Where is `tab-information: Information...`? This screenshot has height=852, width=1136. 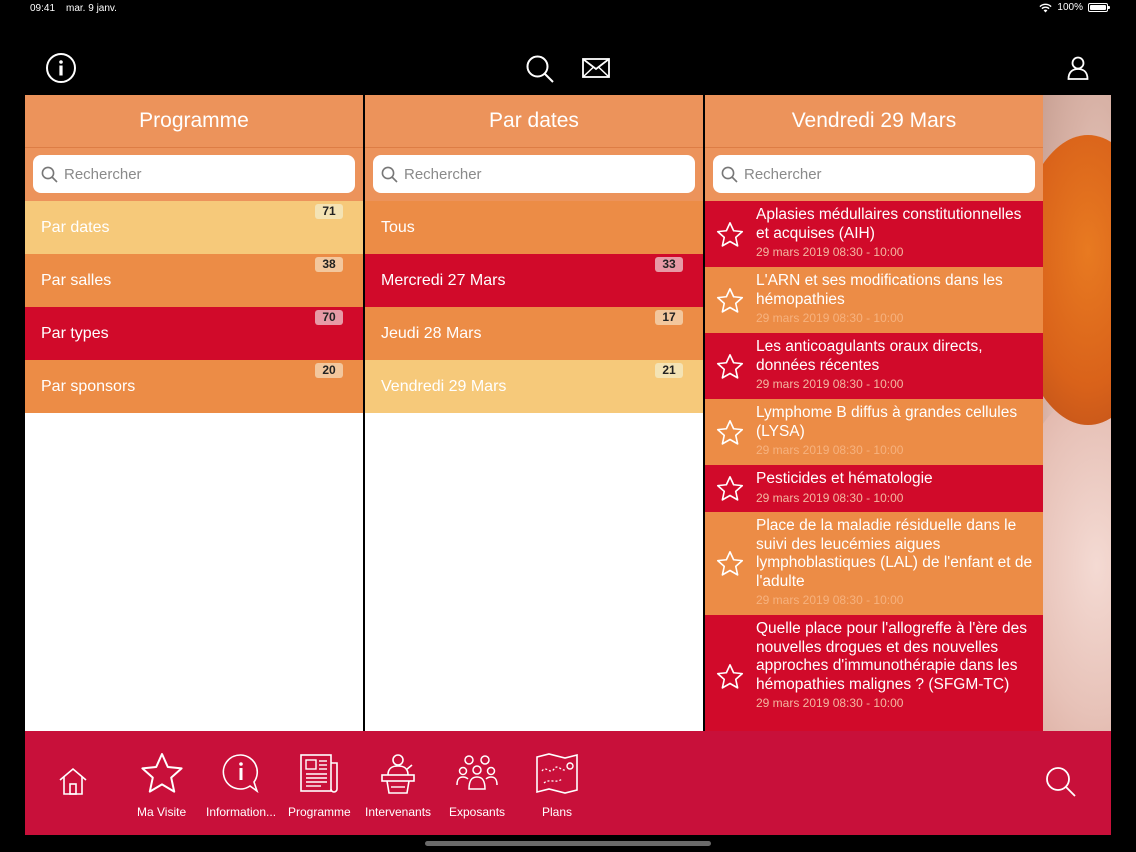
tab-information: Information... is located at coordinates (241, 785).